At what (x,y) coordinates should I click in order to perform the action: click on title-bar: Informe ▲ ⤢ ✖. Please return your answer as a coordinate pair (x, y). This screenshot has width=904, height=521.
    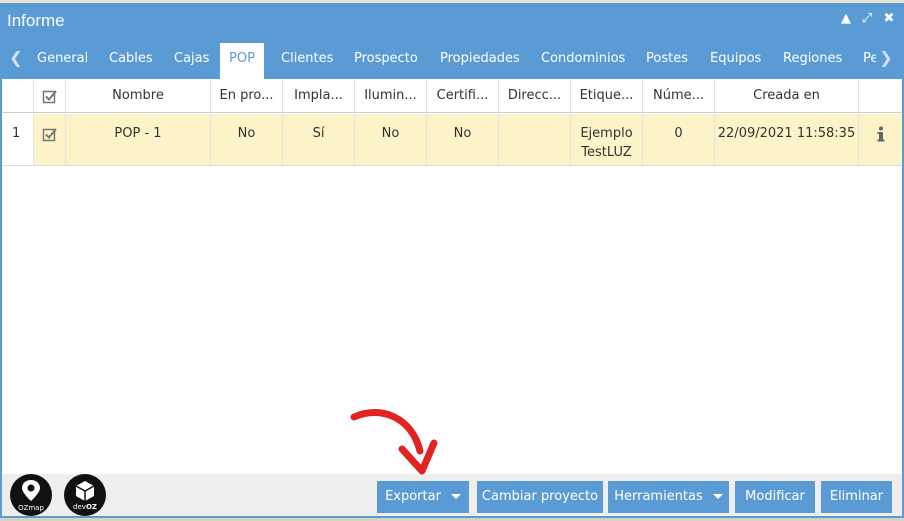
    Looking at the image, I should click on (452, 21).